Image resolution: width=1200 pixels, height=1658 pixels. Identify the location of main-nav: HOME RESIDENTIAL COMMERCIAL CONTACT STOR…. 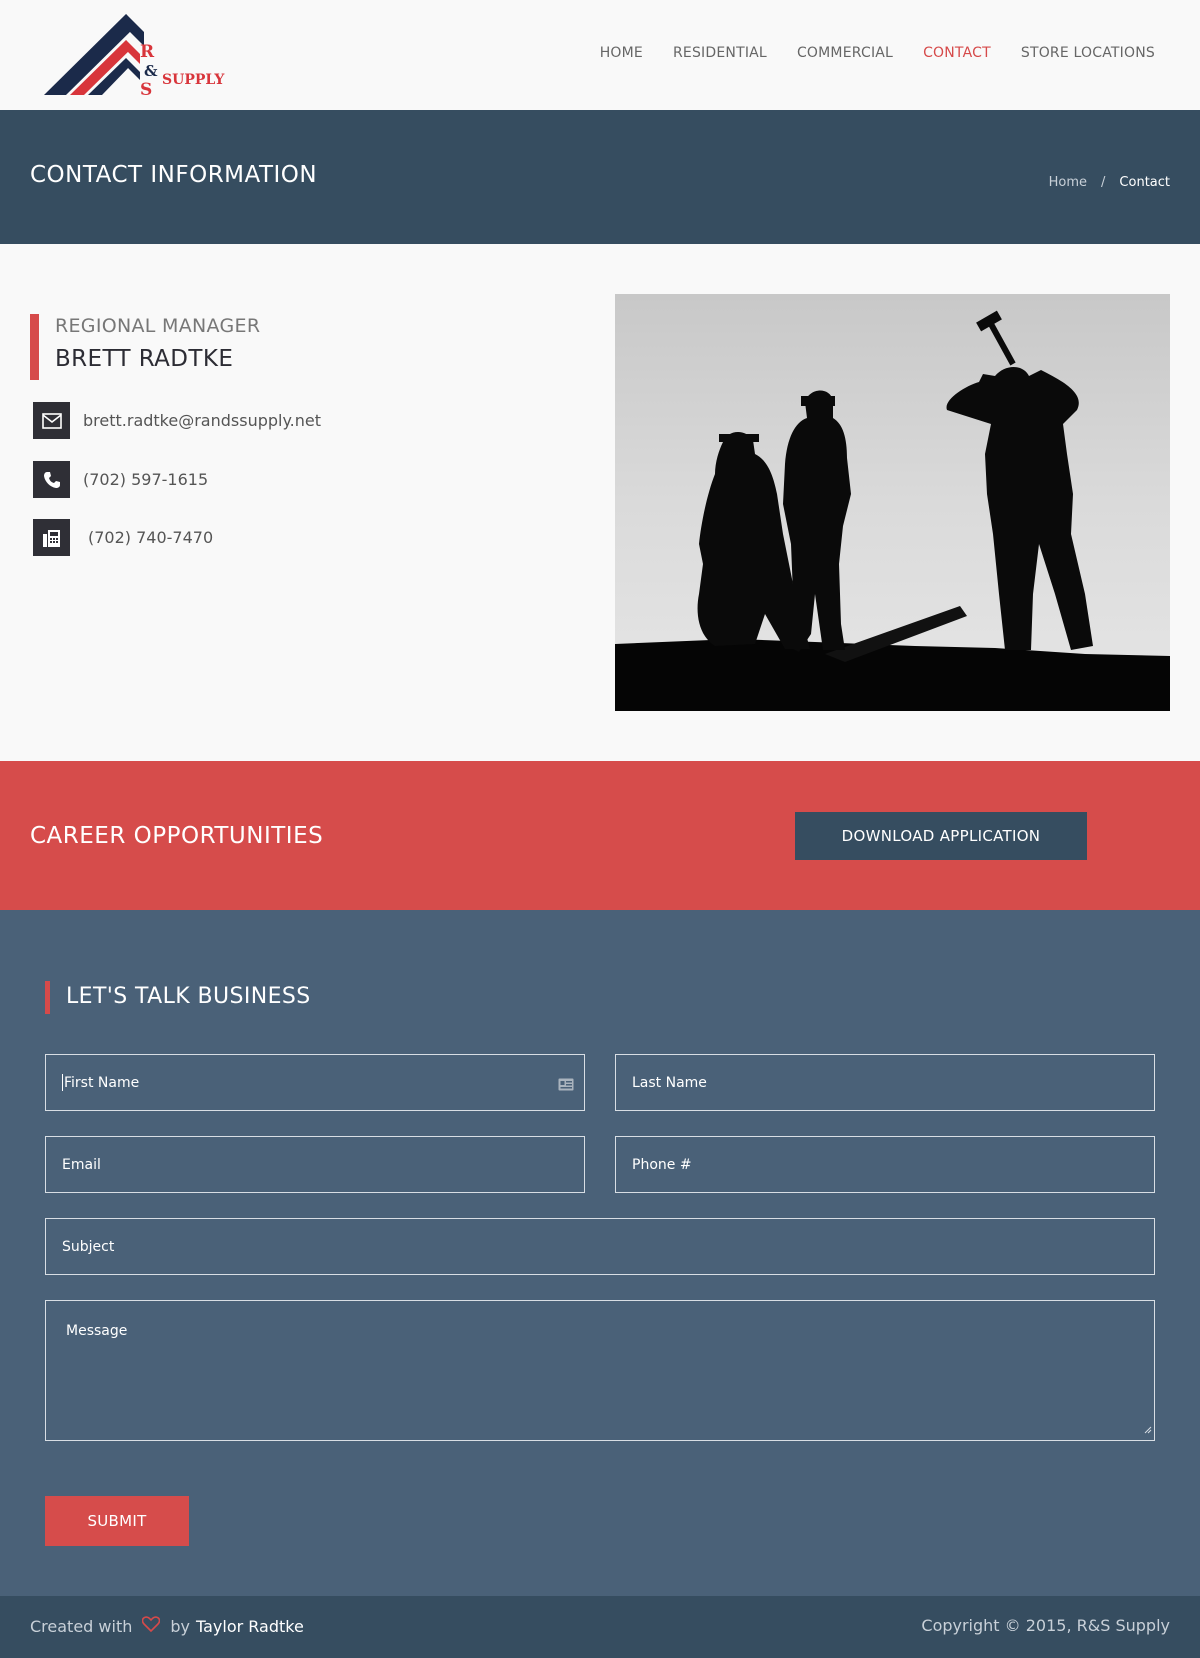
(877, 53).